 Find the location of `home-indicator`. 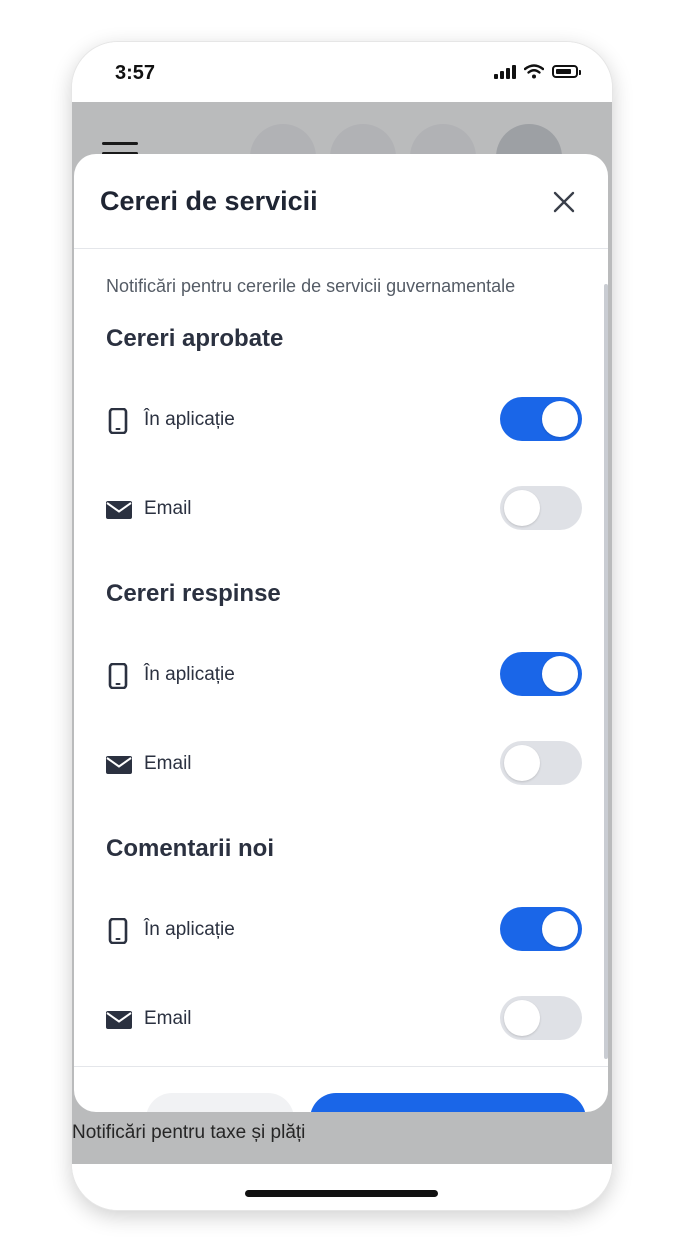

home-indicator is located at coordinates (341, 1193).